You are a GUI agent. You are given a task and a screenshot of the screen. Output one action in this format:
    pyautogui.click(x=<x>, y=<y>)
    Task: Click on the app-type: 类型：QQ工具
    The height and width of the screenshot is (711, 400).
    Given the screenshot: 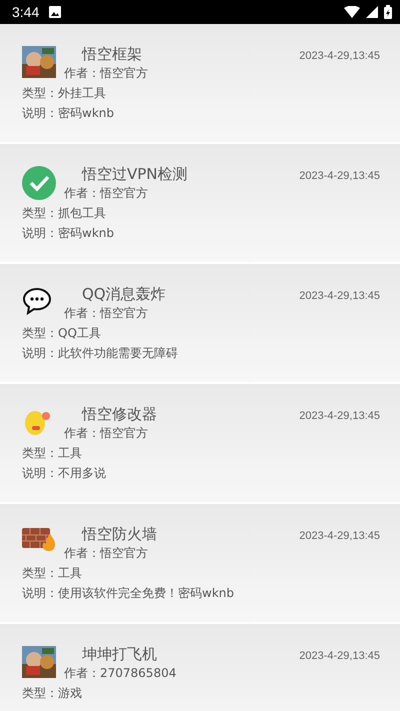 What is the action you would take?
    pyautogui.click(x=62, y=333)
    